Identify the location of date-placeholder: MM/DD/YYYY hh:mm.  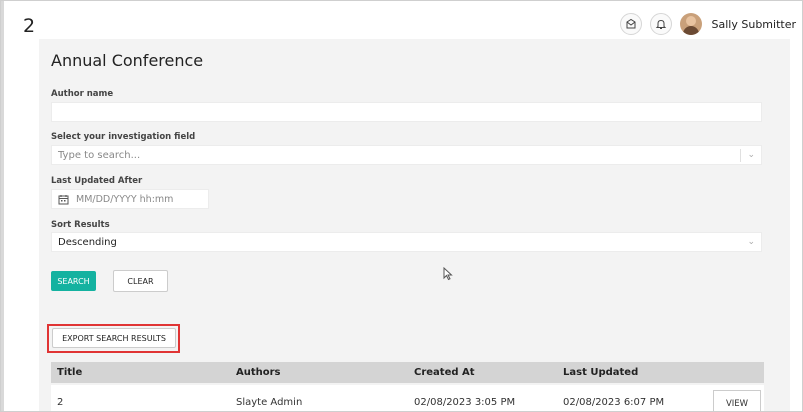
(125, 199).